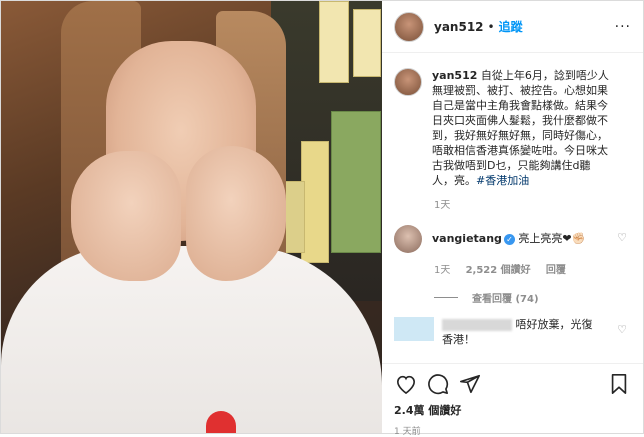 The width and height of the screenshot is (644, 437). What do you see at coordinates (509, 239) in the screenshot?
I see `verified-icon: ✓` at bounding box center [509, 239].